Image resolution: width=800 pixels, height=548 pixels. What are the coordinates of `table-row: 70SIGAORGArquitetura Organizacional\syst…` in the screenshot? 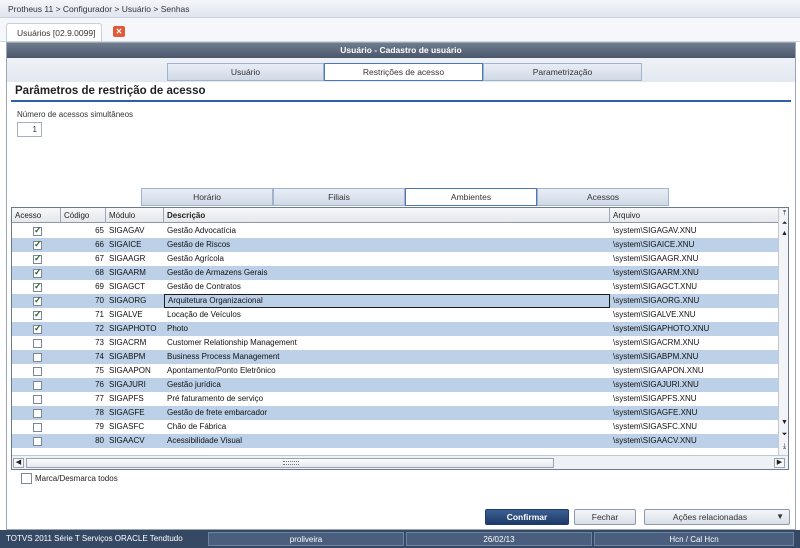 It's located at (395, 301).